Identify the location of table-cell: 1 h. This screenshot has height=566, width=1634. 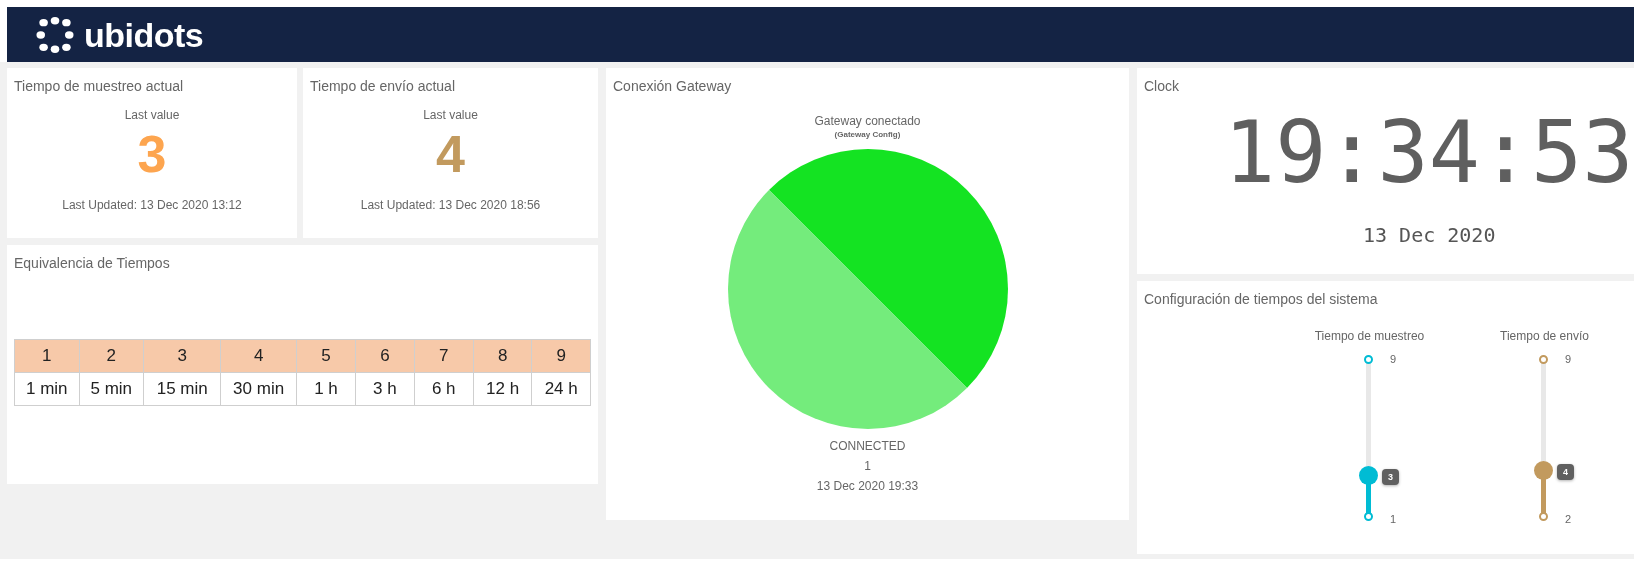
(326, 389).